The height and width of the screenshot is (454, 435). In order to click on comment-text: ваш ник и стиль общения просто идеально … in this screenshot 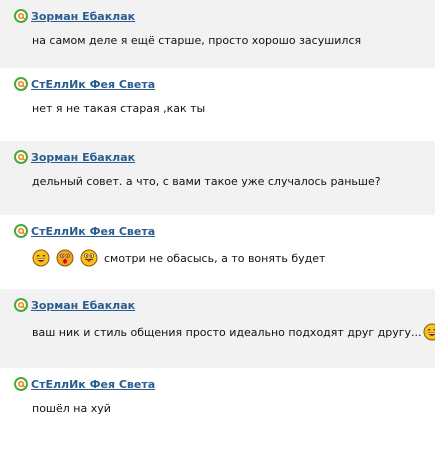, I will do `click(224, 332)`.